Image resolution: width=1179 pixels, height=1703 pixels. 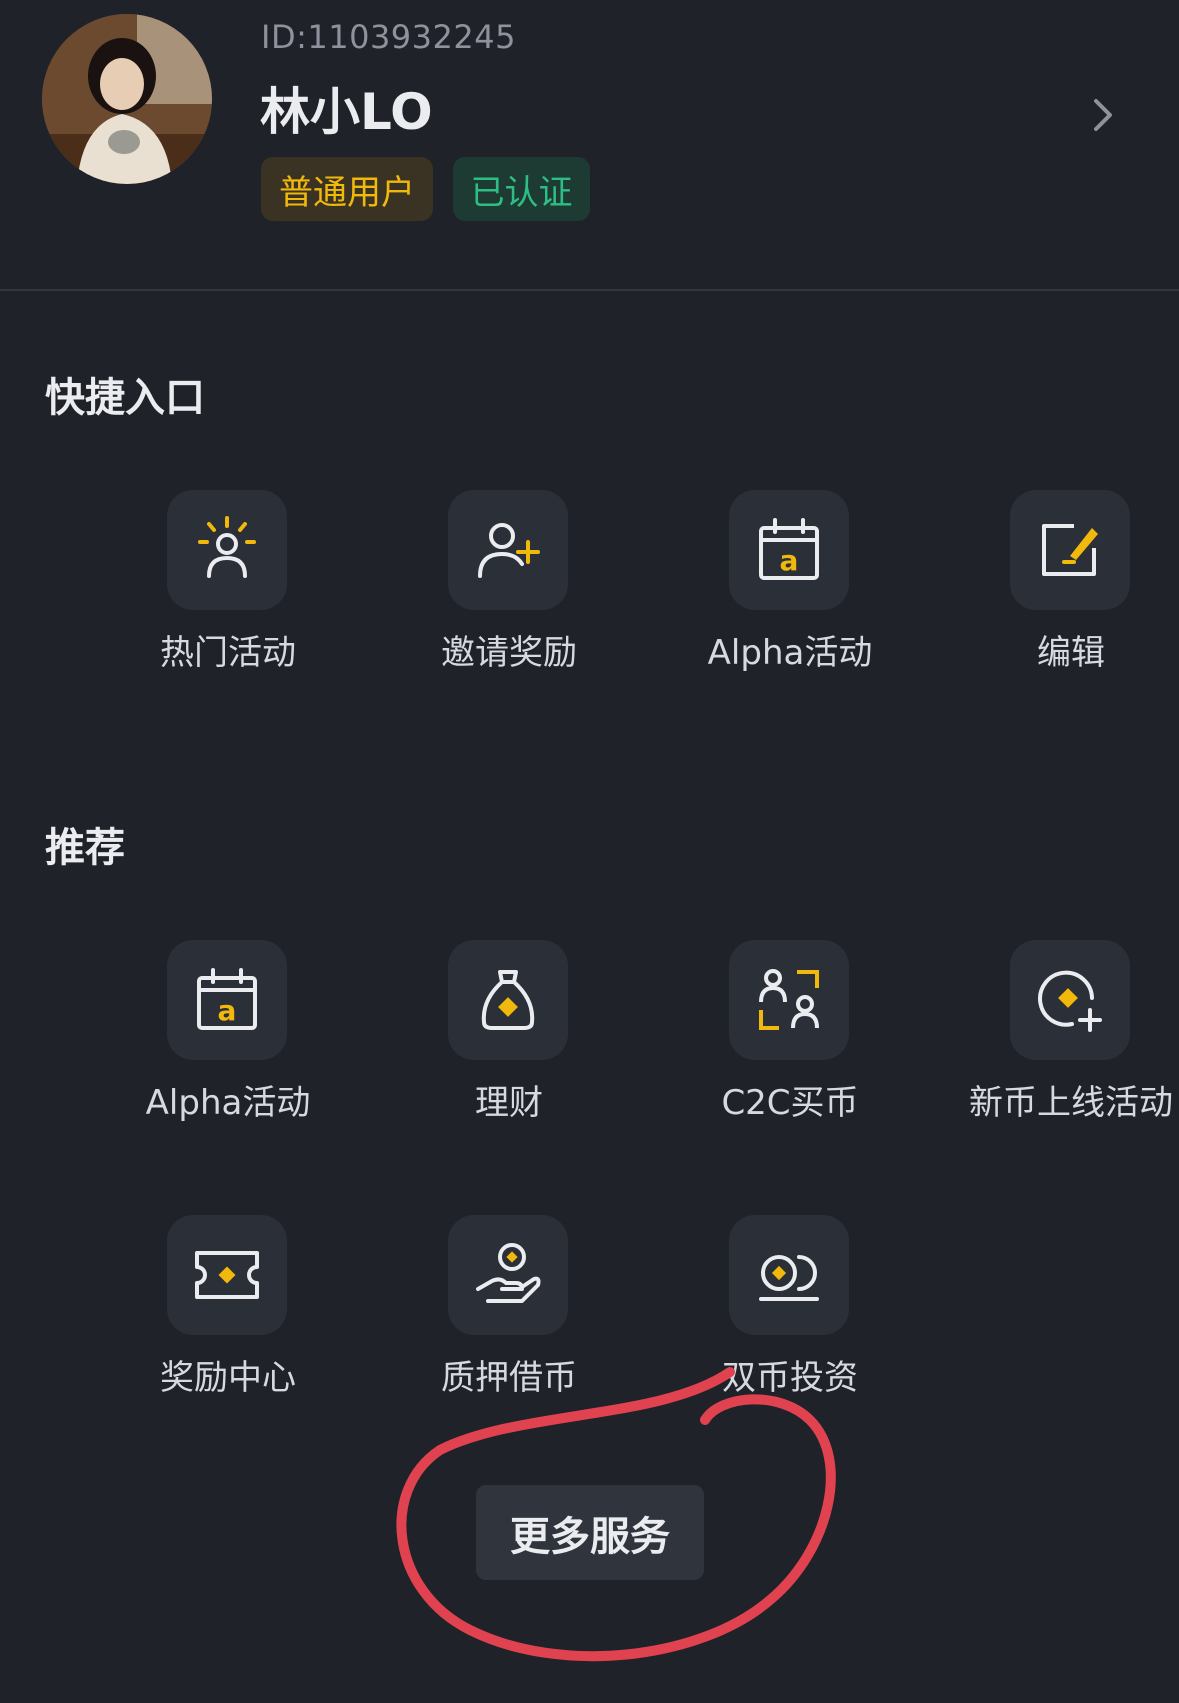 I want to click on quick-entry-hot-activity: 热门活动, so click(x=228, y=590).